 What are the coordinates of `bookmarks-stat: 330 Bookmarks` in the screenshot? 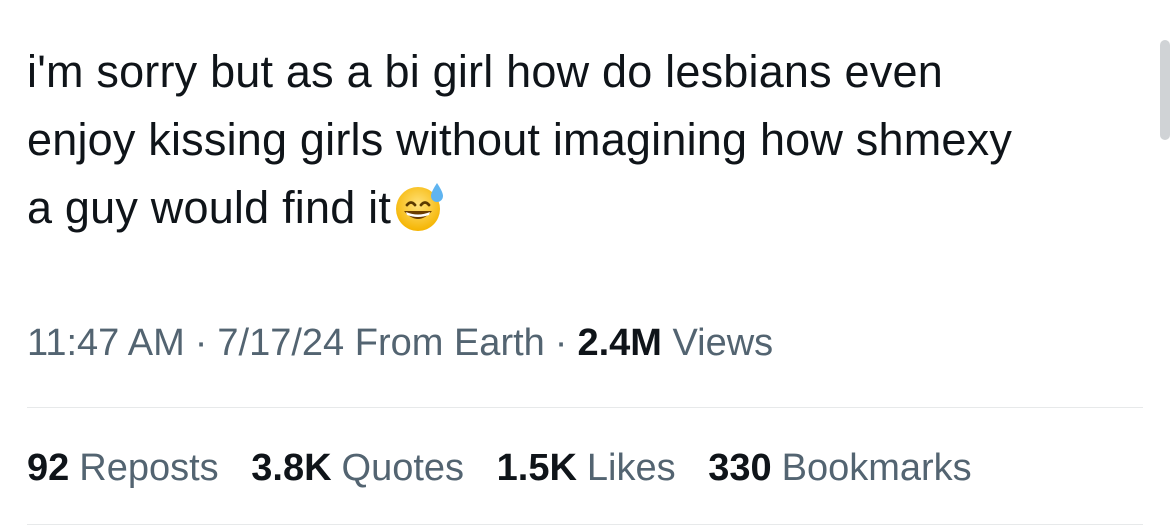 It's located at (839, 468).